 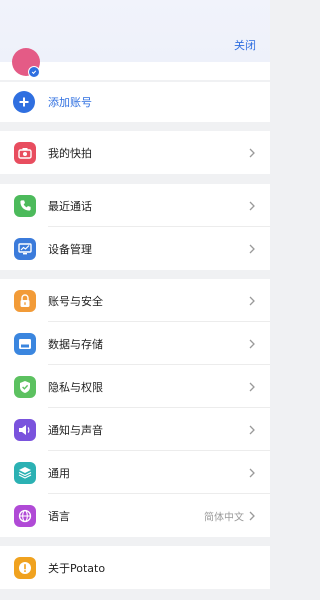 I want to click on menu-item-label: 关于Potato, so click(x=77, y=568).